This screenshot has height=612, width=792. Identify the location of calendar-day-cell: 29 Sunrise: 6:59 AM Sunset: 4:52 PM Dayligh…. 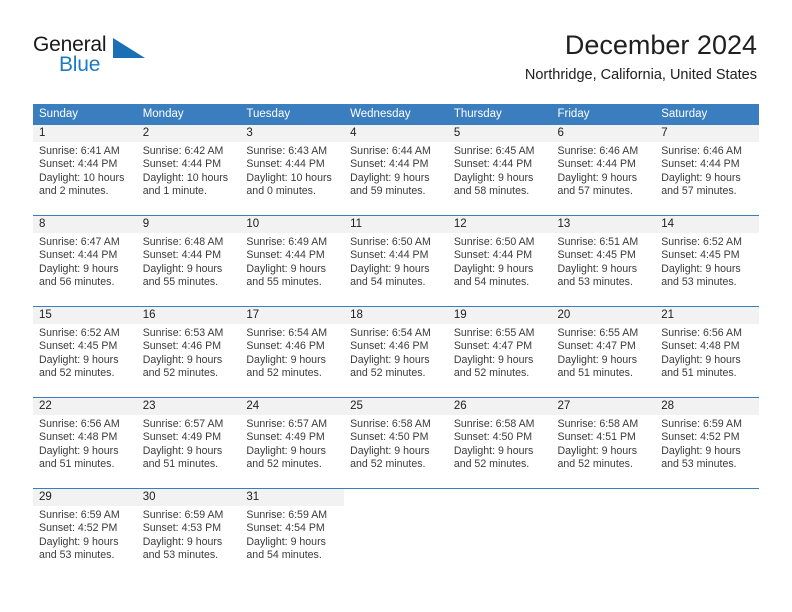
(85, 533).